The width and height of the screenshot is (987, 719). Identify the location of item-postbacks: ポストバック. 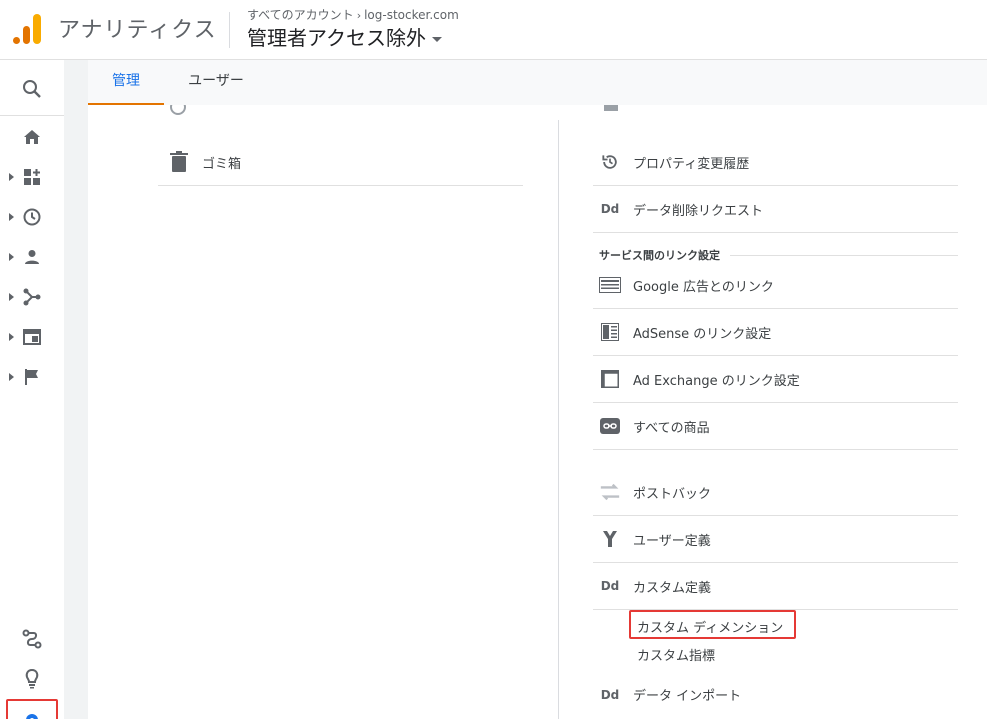
(775, 492).